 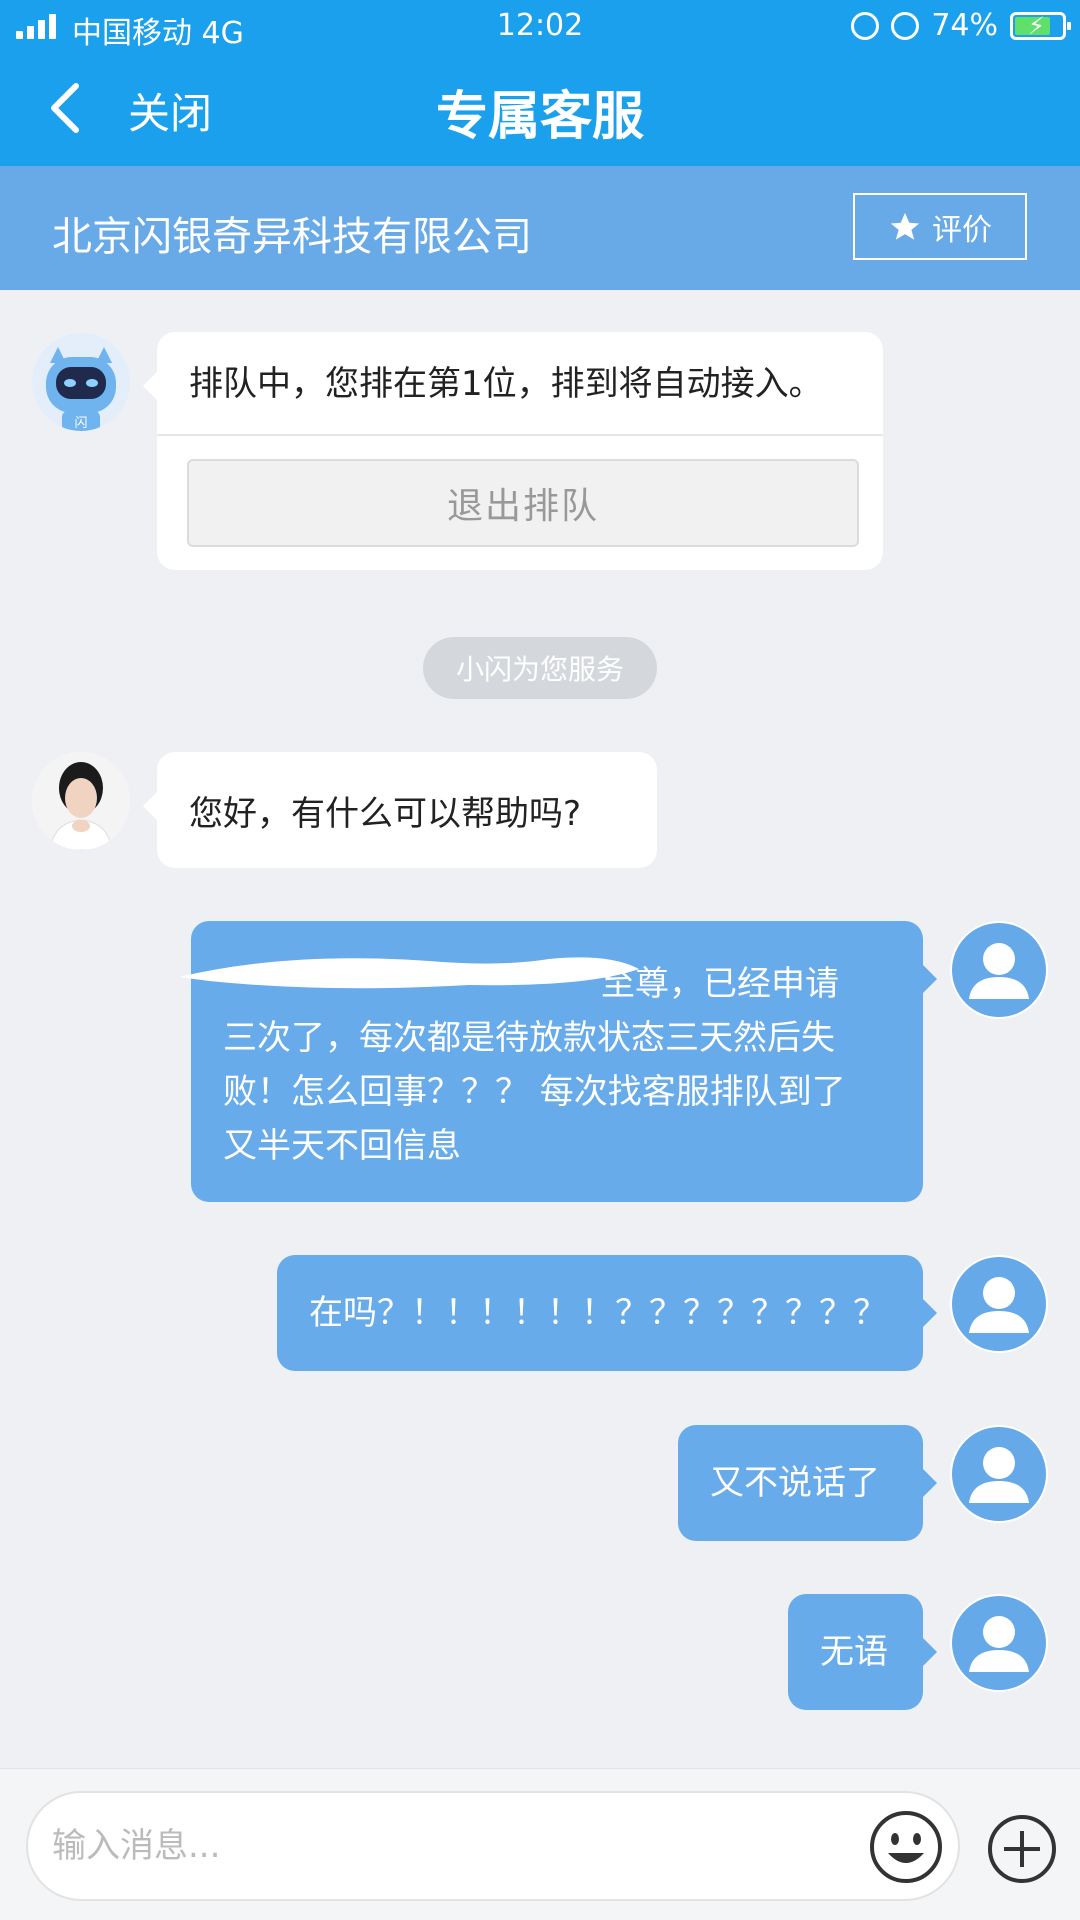 I want to click on queue-status-text: 排队中，您排在第1位，排到将自动接入。, so click(x=506, y=384).